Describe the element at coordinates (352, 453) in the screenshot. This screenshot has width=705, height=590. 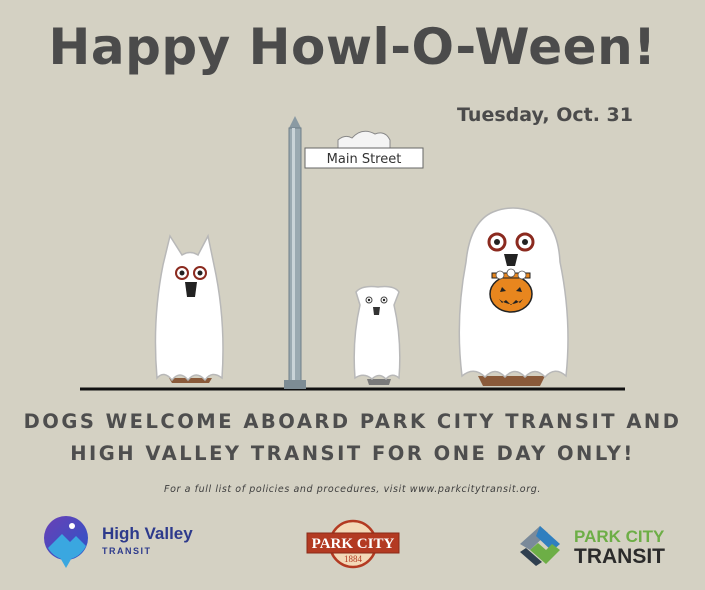
I see `headline-line-2: HIGH VALLEY TRANSIT FOR ONE DAY ONLY!` at that location.